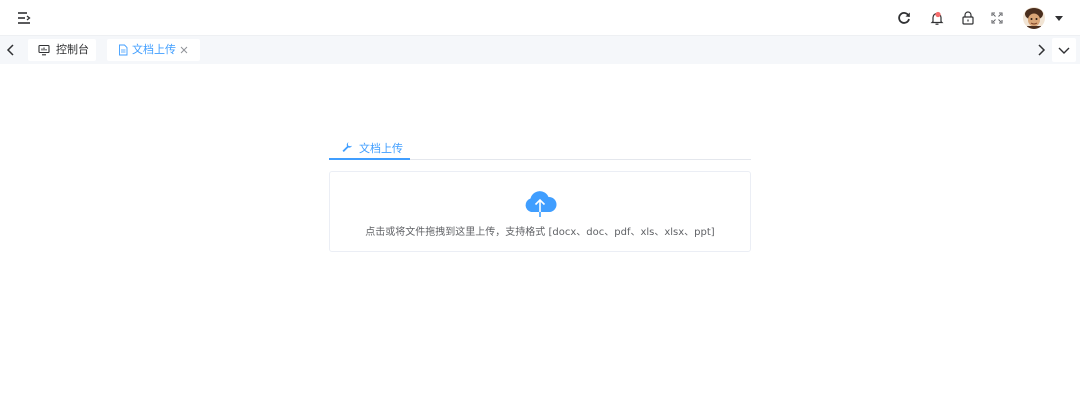 The width and height of the screenshot is (1080, 394). I want to click on chevron-down-icon, so click(1064, 50).